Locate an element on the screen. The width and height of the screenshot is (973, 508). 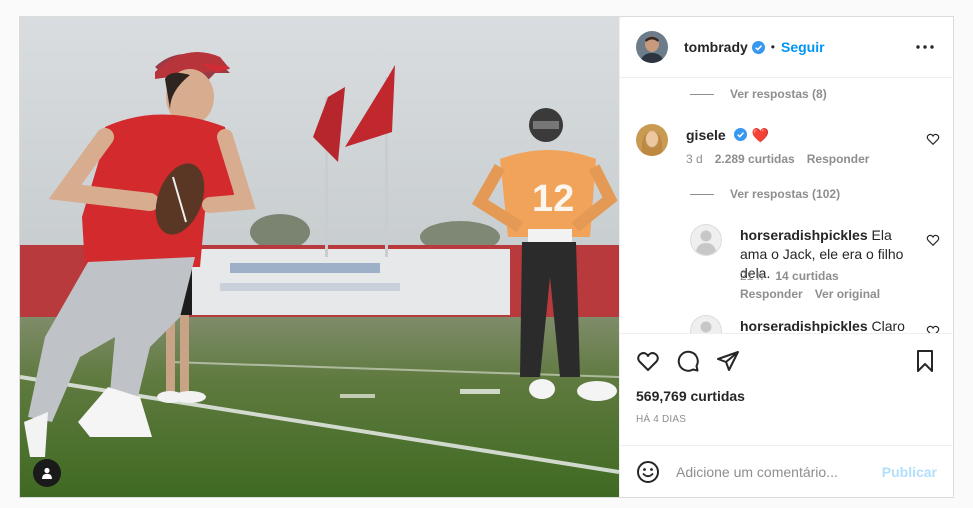
likes-count: 569,769 curtidas is located at coordinates (786, 398).